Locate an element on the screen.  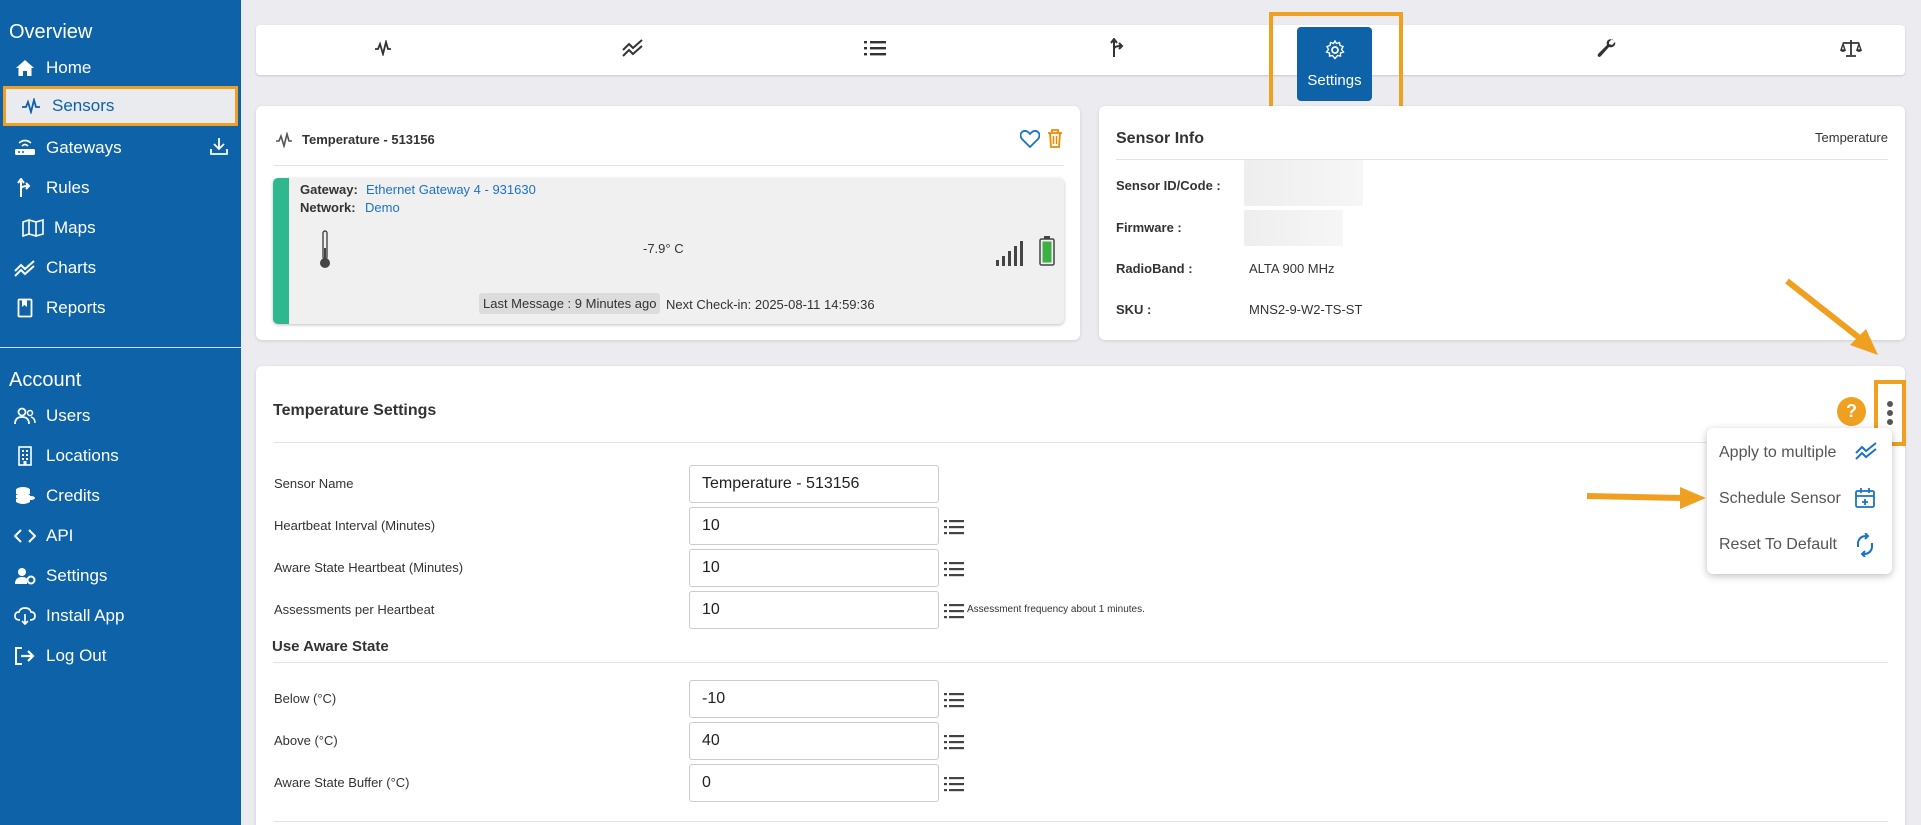
sensor-id-label: Sensor ID/Code : is located at coordinates (1168, 185).